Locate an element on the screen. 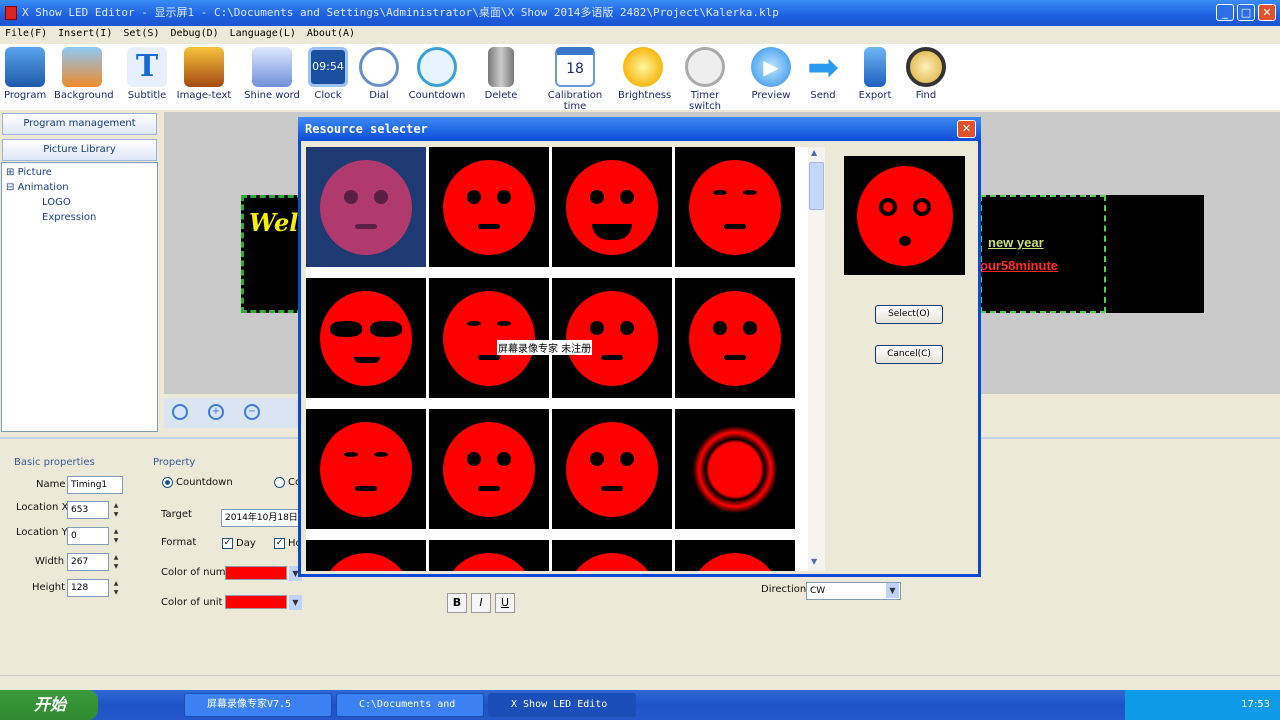 The width and height of the screenshot is (1280, 720). location-y-field: 0 is located at coordinates (88, 536).